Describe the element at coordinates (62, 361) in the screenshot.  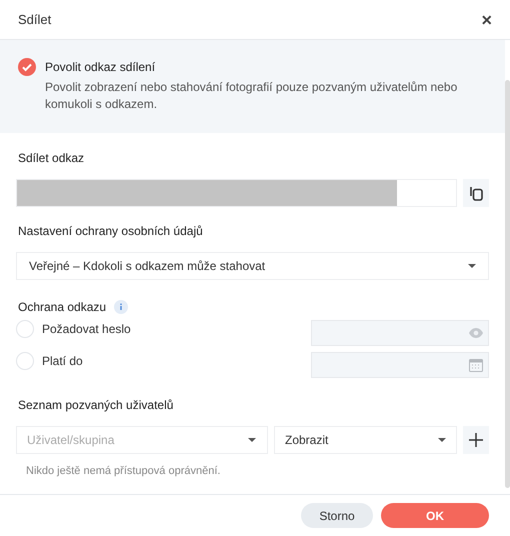
I see `option-label: Platí do` at that location.